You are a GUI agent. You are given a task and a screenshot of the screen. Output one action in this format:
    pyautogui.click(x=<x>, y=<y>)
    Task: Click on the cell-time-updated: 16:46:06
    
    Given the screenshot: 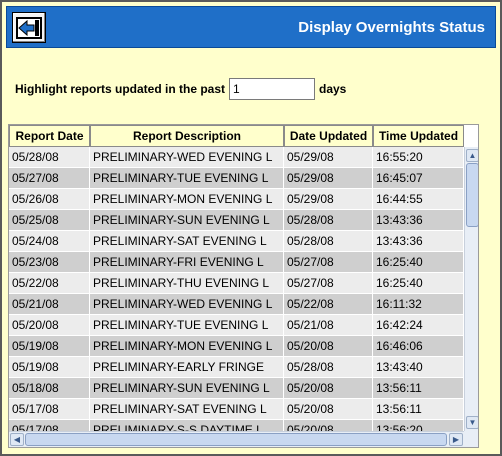 What is the action you would take?
    pyautogui.click(x=418, y=346)
    